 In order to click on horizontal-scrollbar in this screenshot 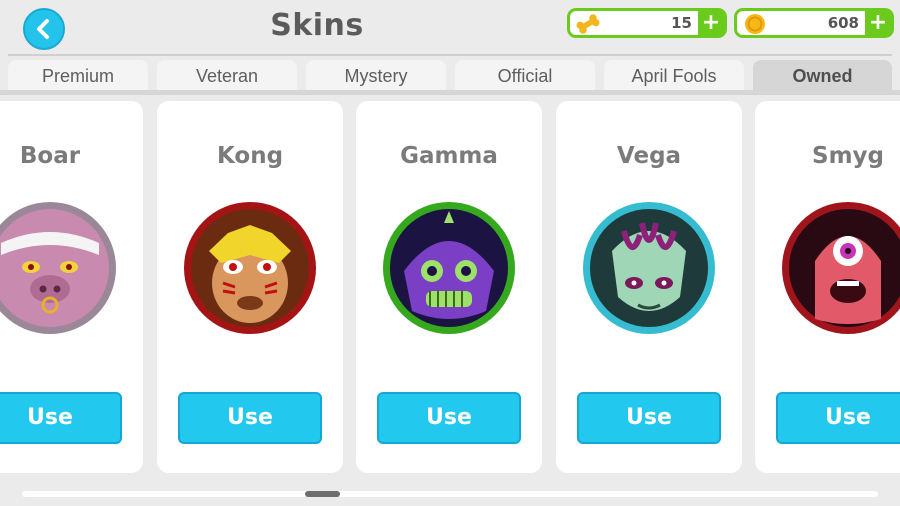, I will do `click(450, 494)`.